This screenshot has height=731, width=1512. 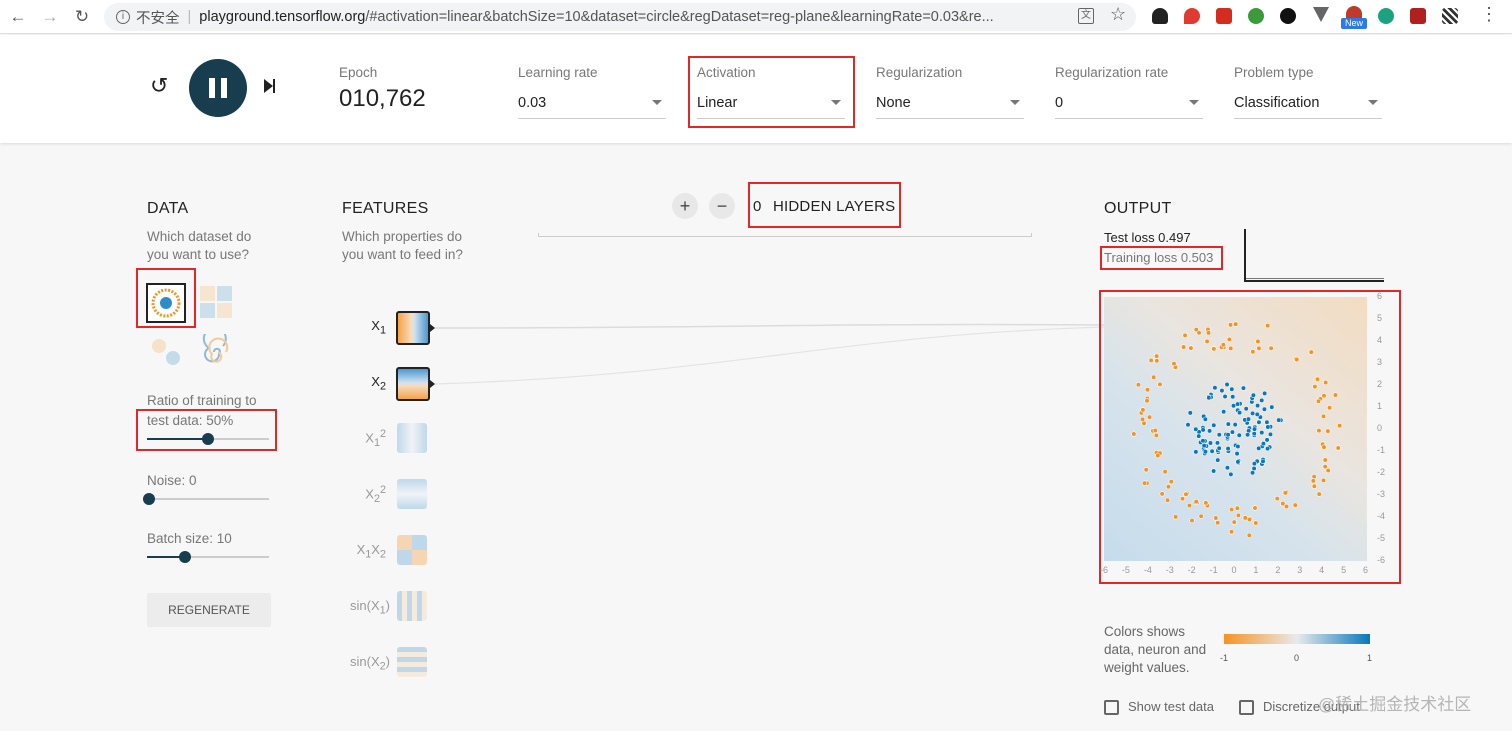 What do you see at coordinates (412, 438) in the screenshot?
I see `feature-x1-squared` at bounding box center [412, 438].